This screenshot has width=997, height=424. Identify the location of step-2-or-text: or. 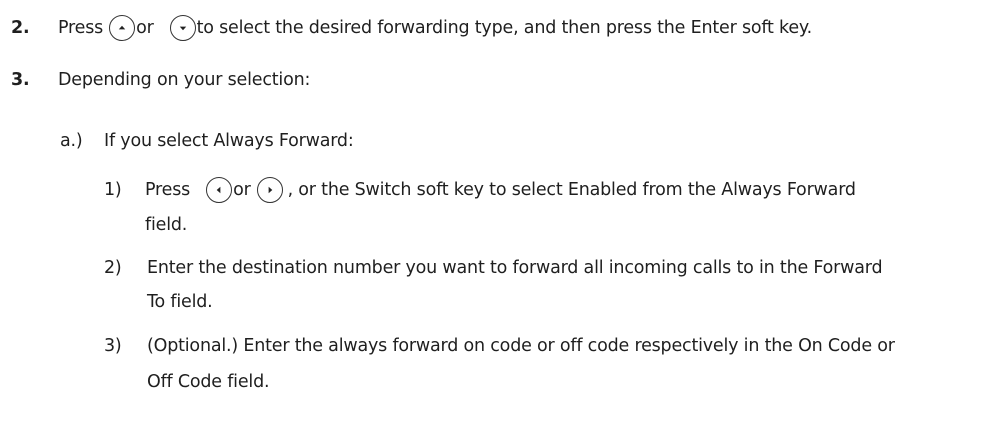
(145, 28).